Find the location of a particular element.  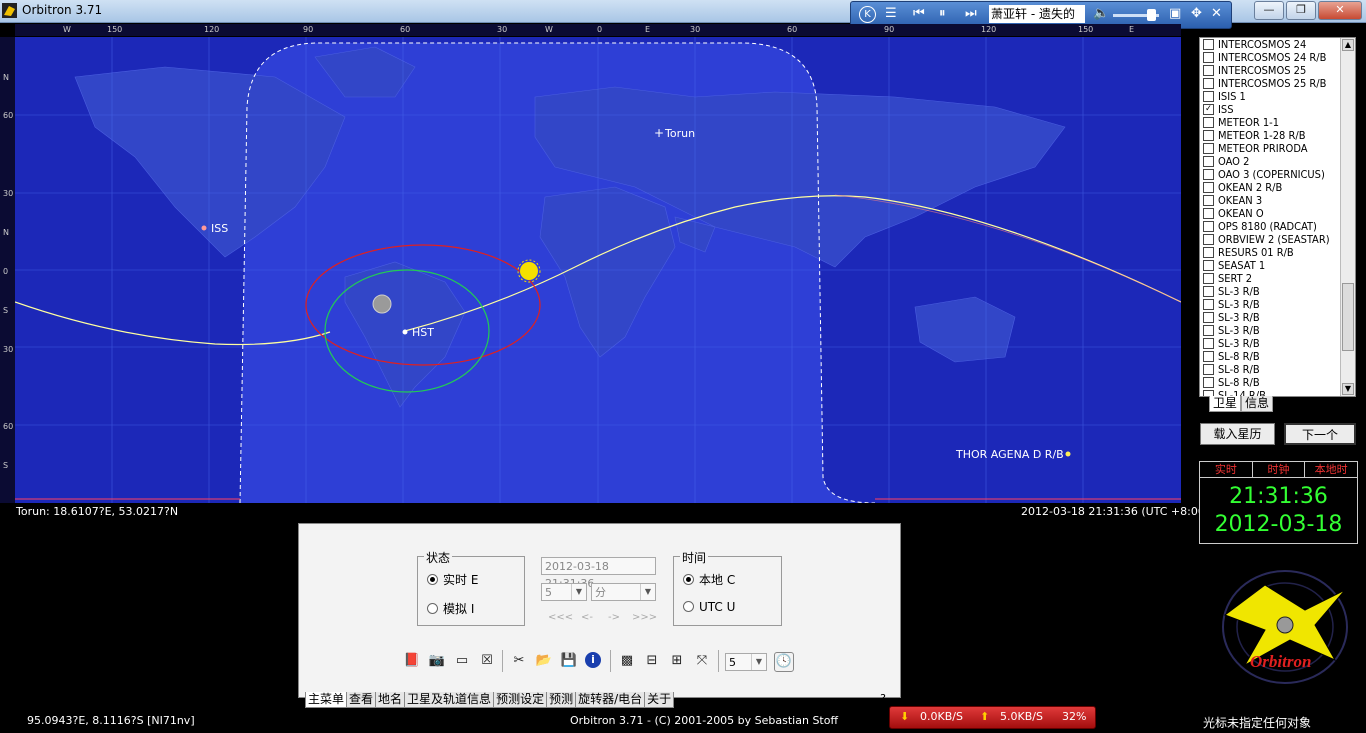

chevron-down-icon: ▼ is located at coordinates (578, 592).